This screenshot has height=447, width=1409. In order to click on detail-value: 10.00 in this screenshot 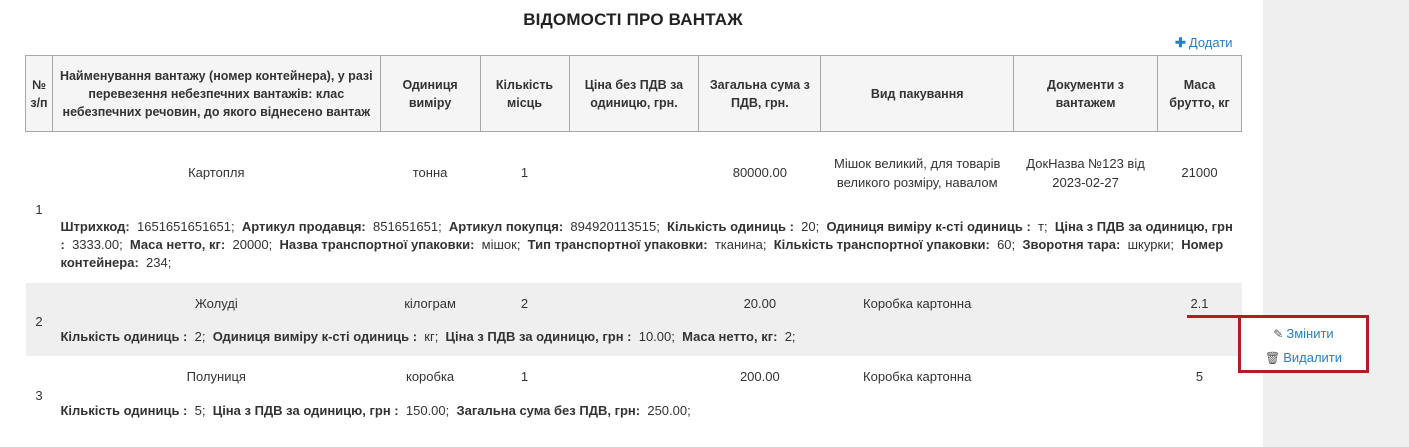, I will do `click(655, 336)`.